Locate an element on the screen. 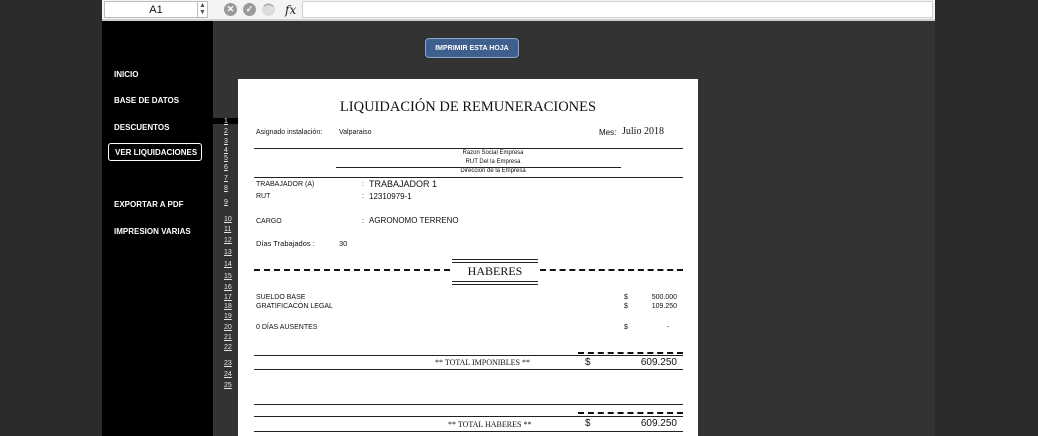 This screenshot has height=436, width=1038. rut-empresa: RUT Del la Empresa is located at coordinates (493, 162).